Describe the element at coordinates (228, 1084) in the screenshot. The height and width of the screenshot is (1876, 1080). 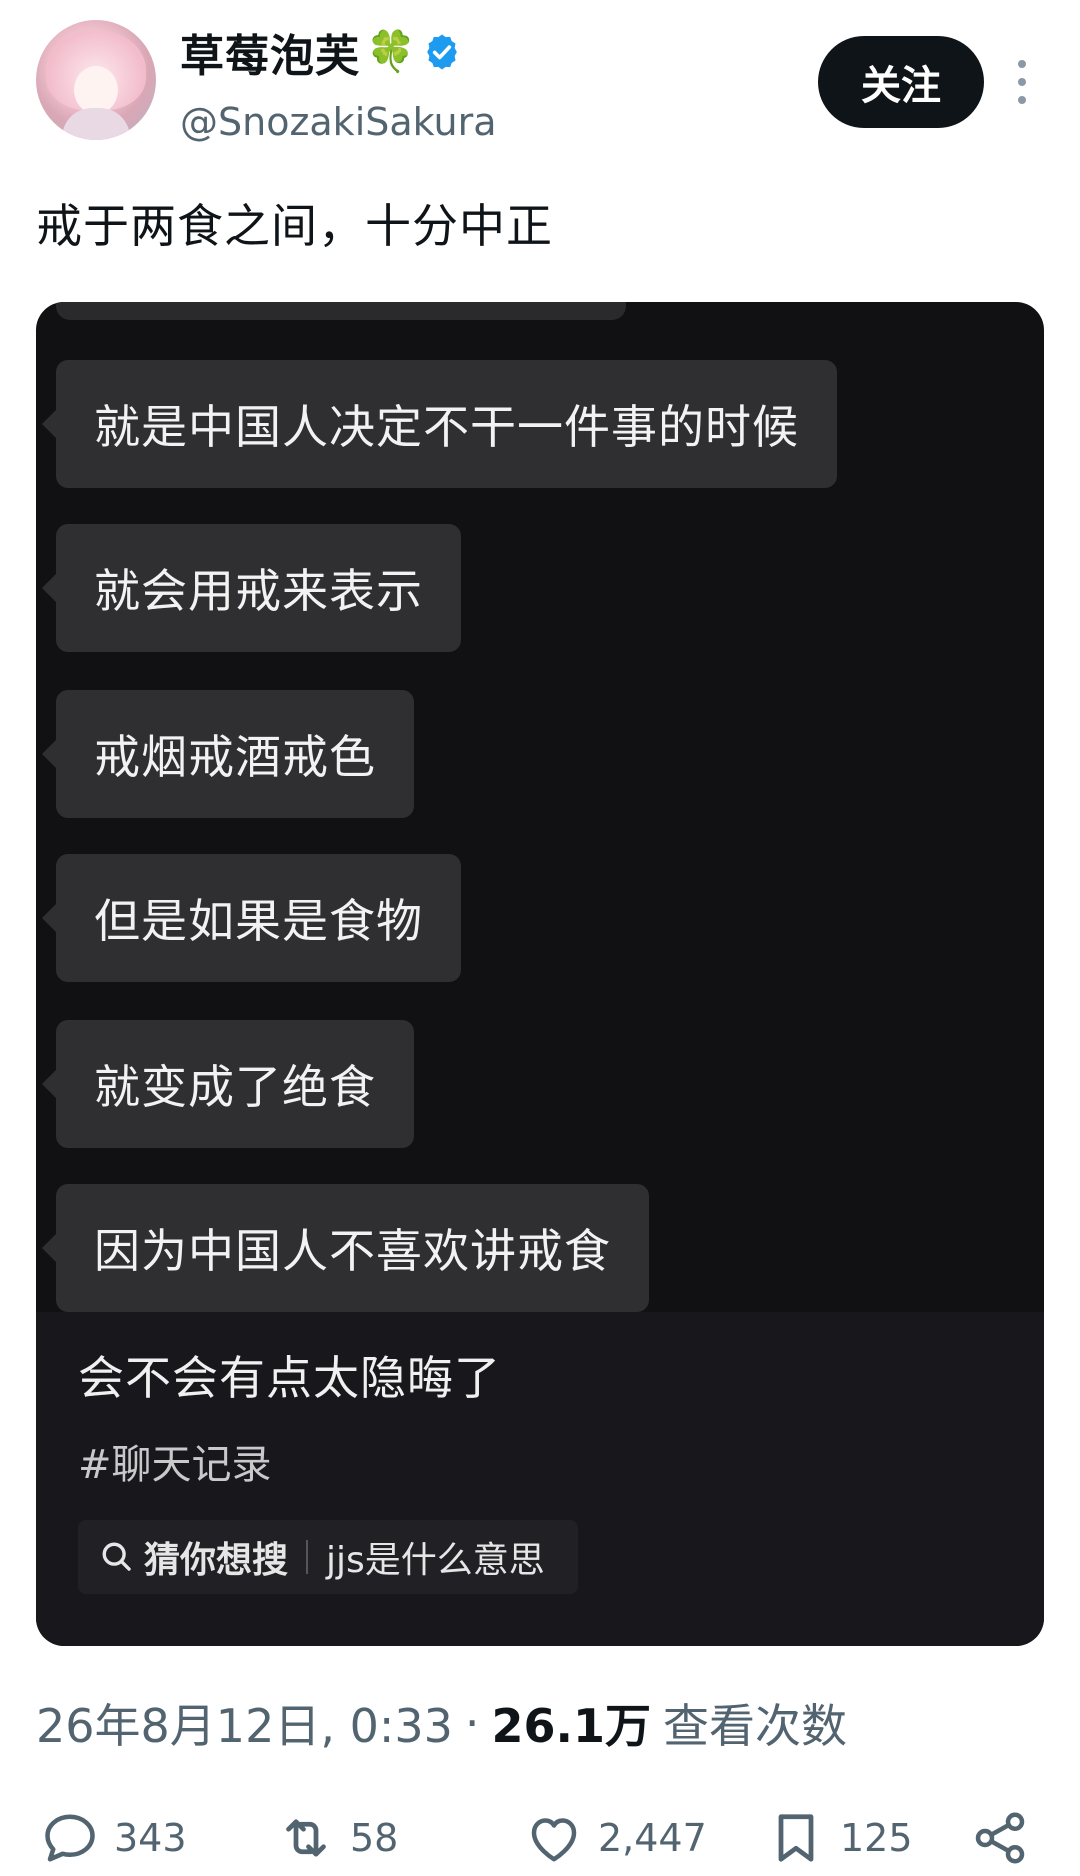
I see `chat-bubble: 就变成了绝食` at that location.